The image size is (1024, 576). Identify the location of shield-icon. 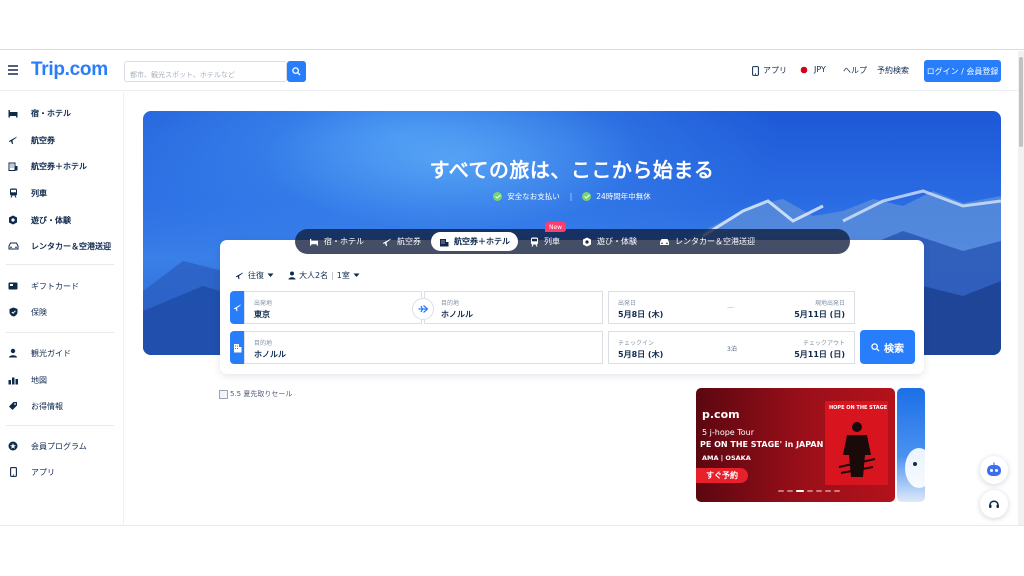
(13, 312).